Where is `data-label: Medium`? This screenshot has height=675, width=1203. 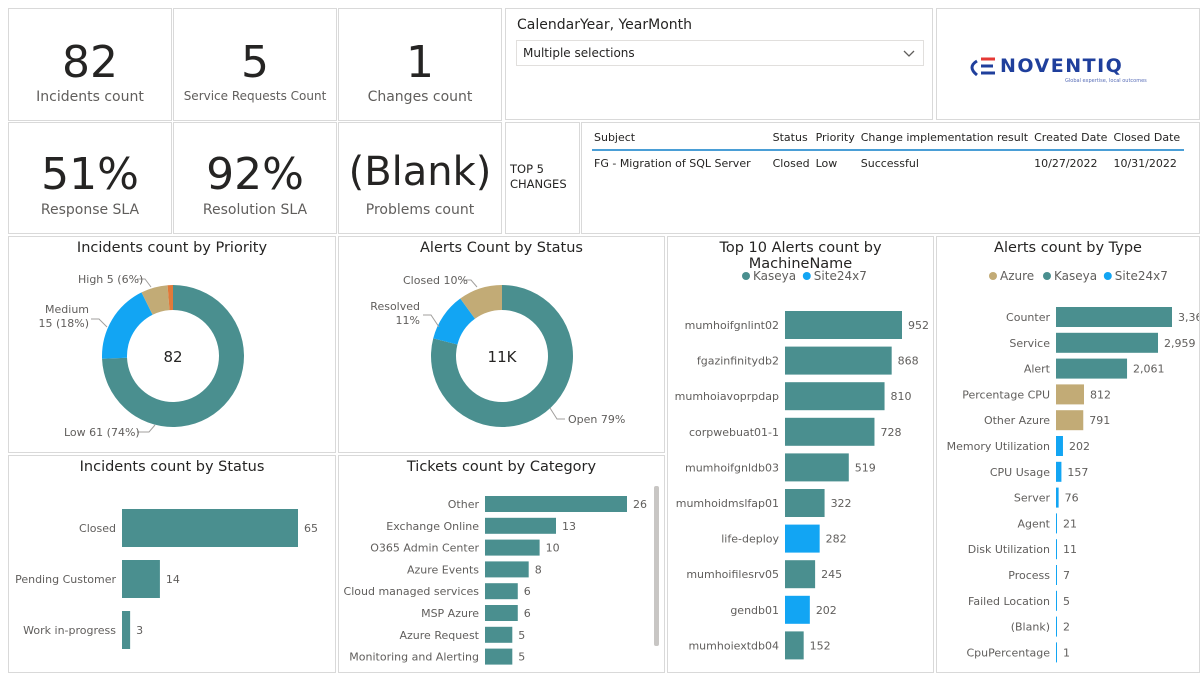 data-label: Medium is located at coordinates (67, 309).